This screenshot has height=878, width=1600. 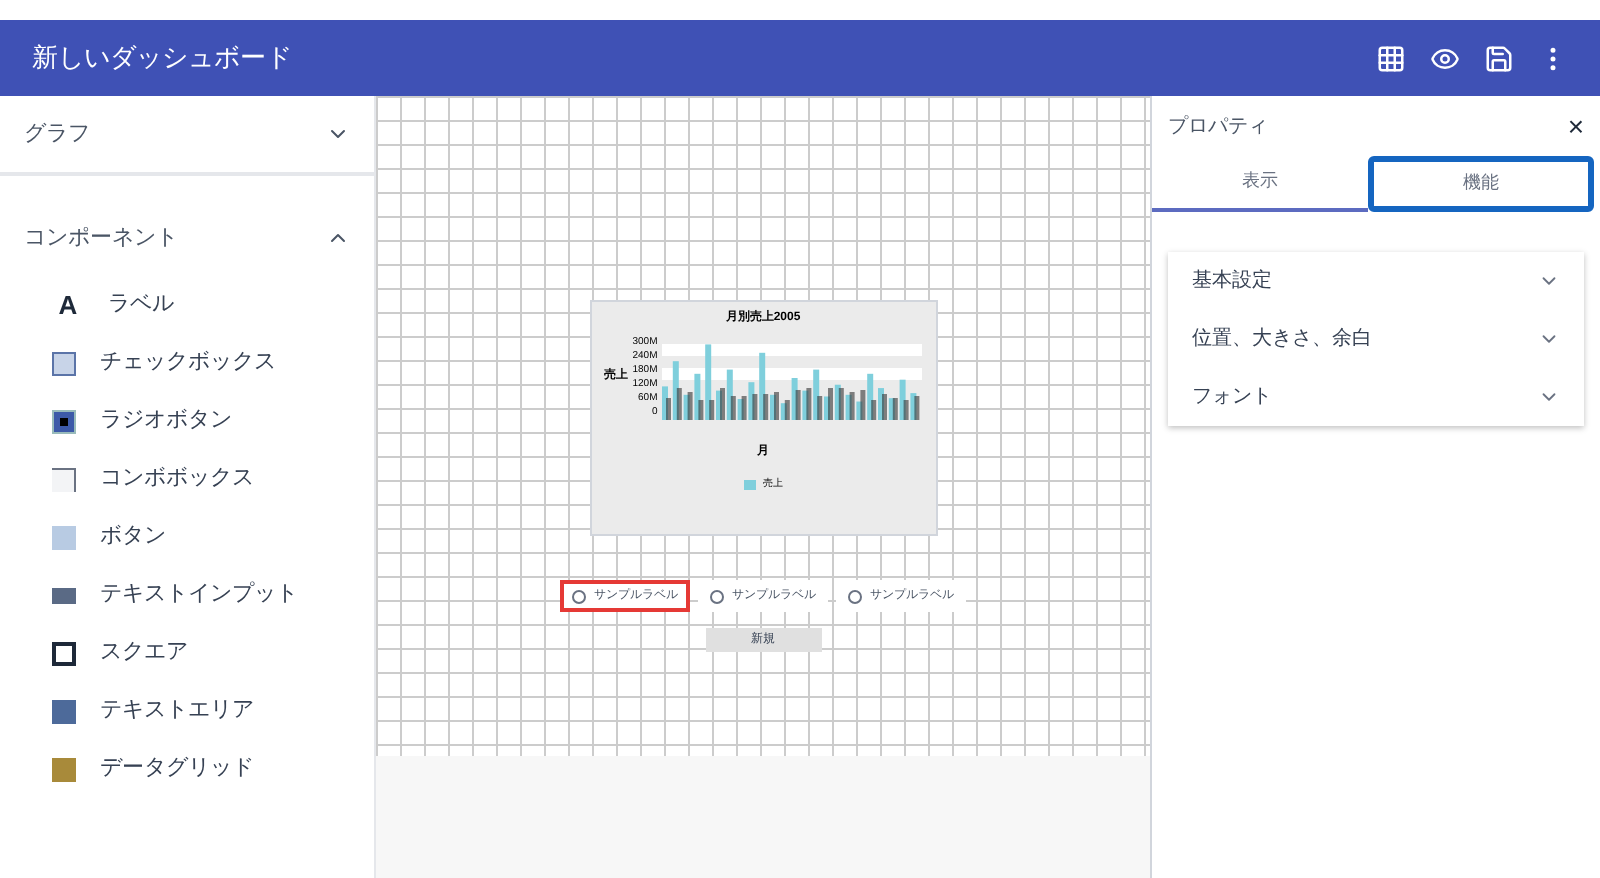 I want to click on letter-icon: A, so click(x=68, y=305).